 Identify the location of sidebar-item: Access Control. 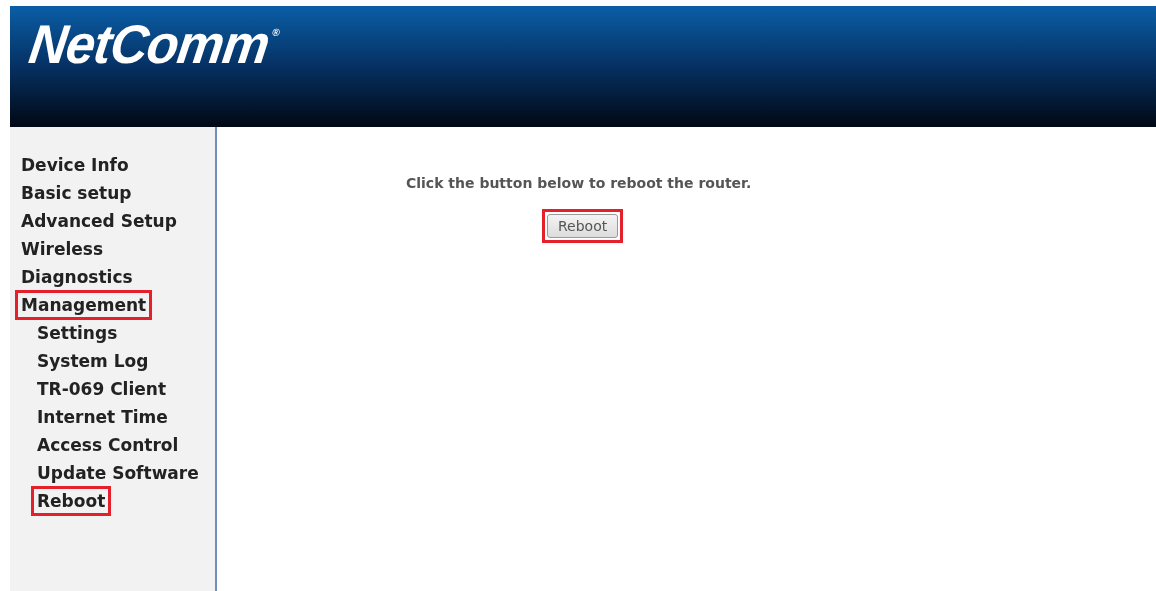
(108, 445).